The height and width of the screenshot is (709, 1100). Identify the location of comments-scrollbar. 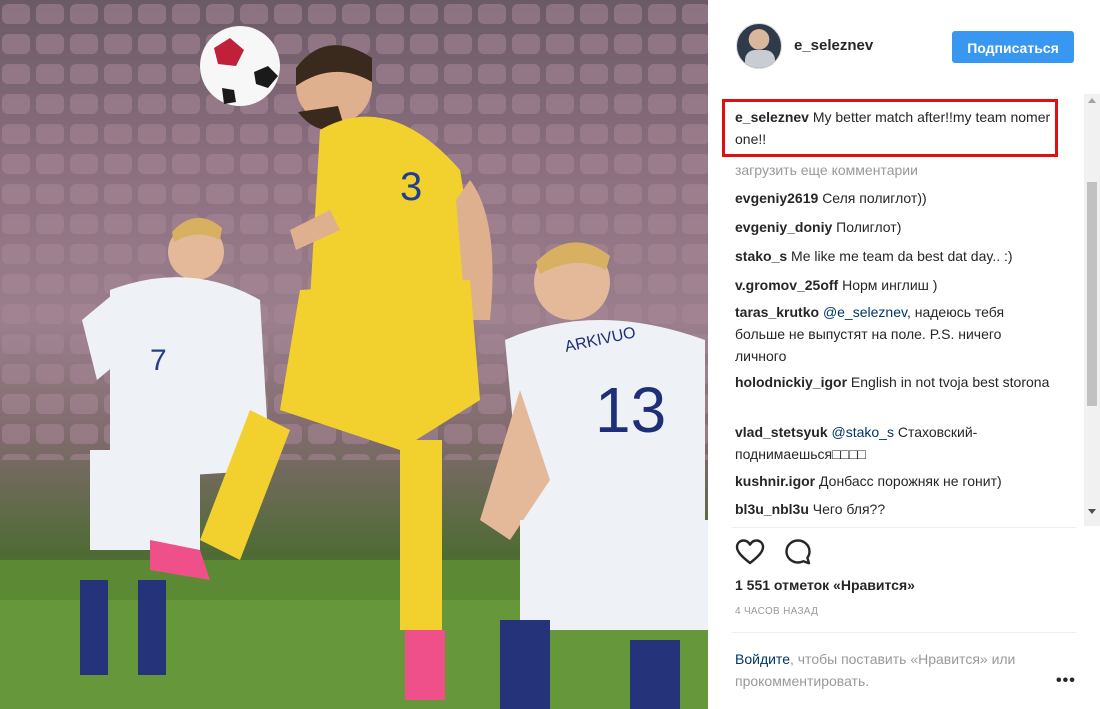
(1092, 310).